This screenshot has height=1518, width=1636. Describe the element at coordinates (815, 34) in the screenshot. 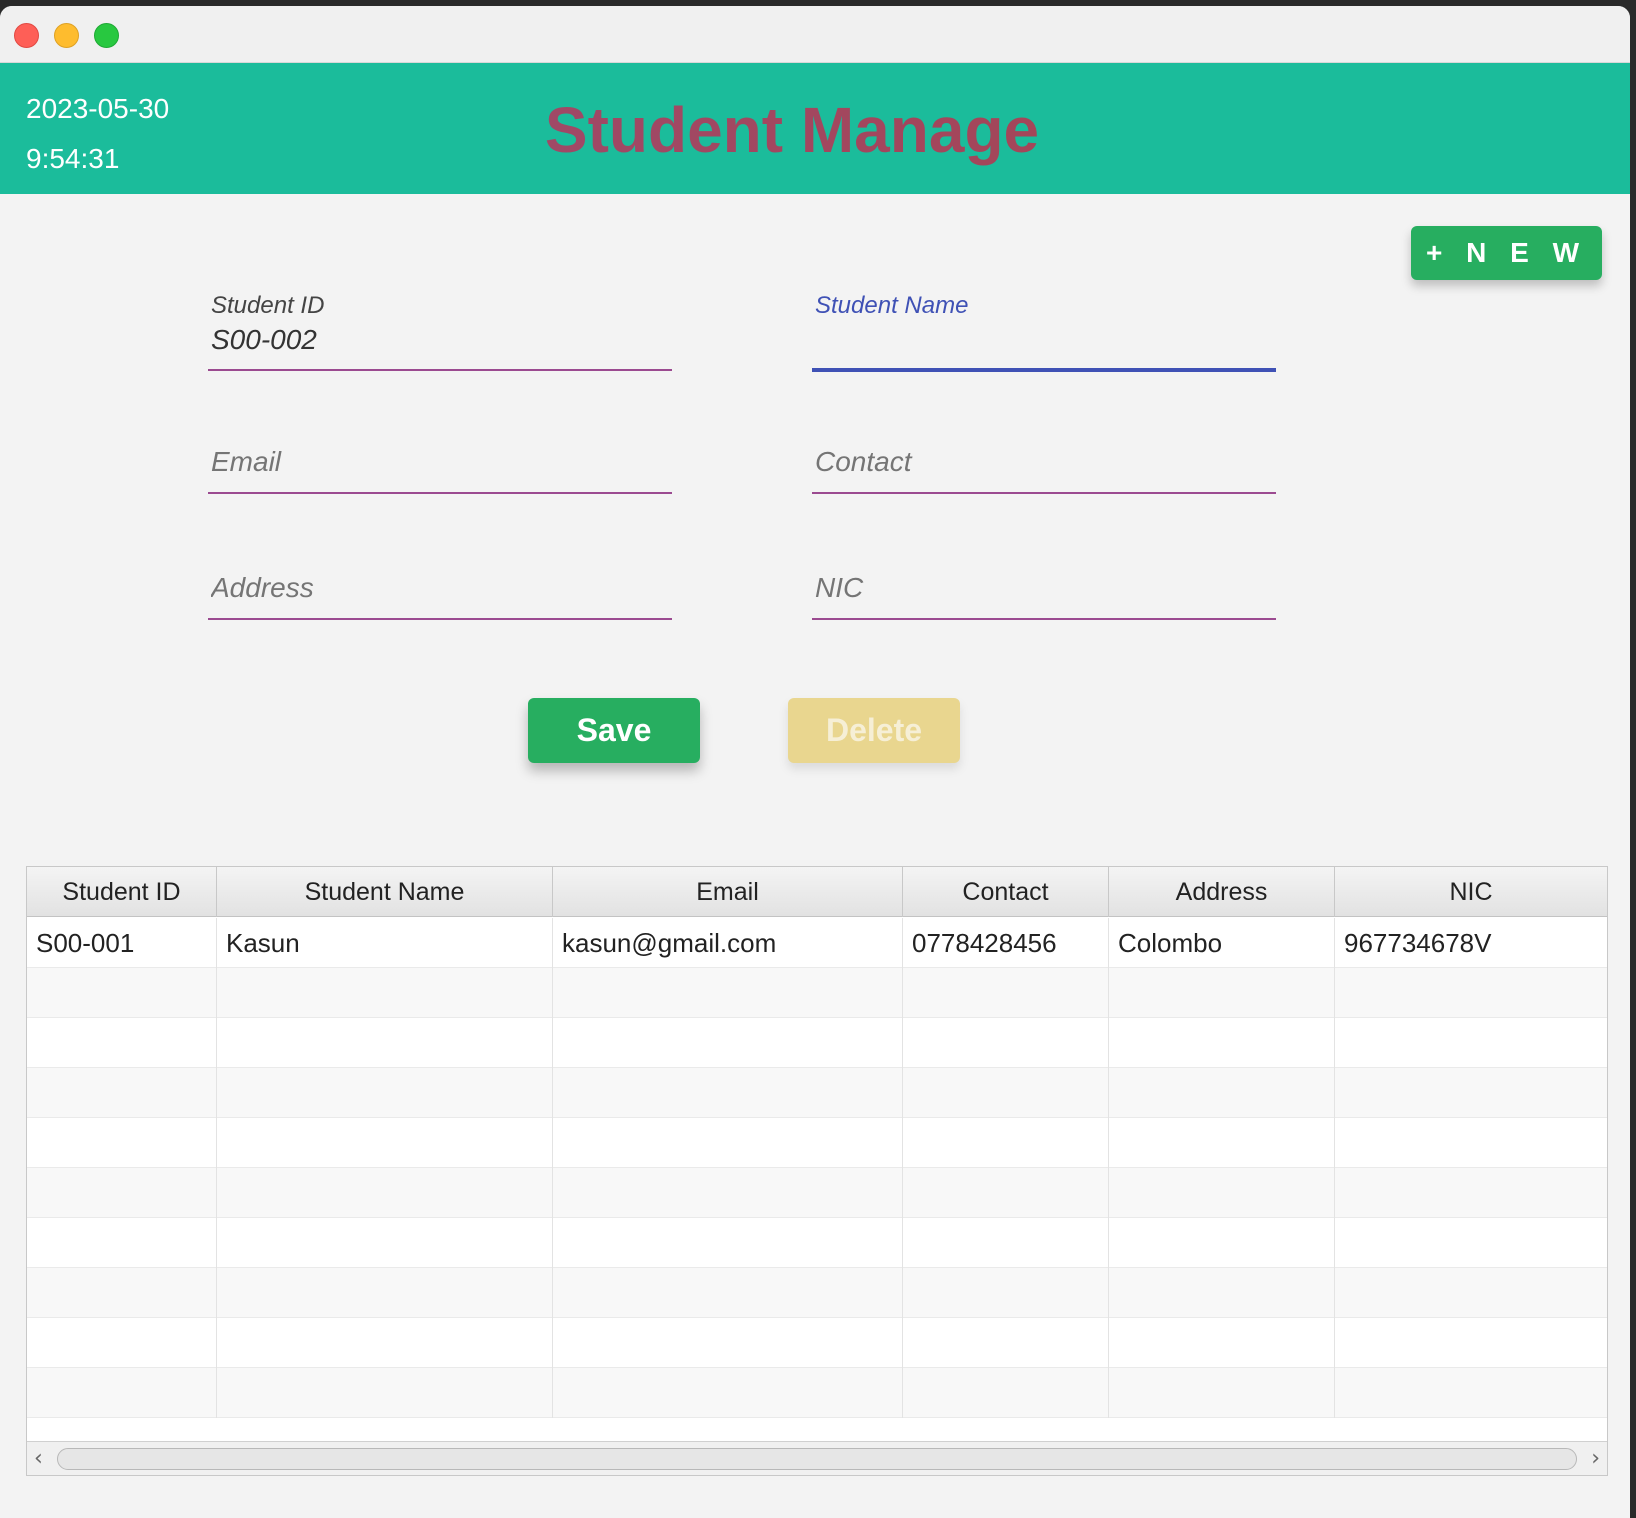

I see `title-bar` at that location.